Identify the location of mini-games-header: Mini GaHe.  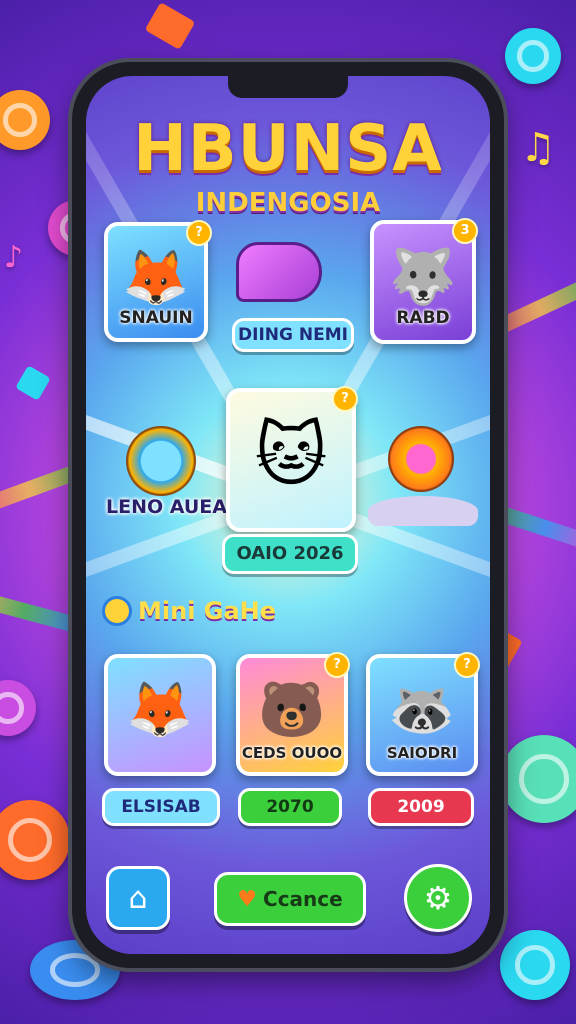
(189, 611).